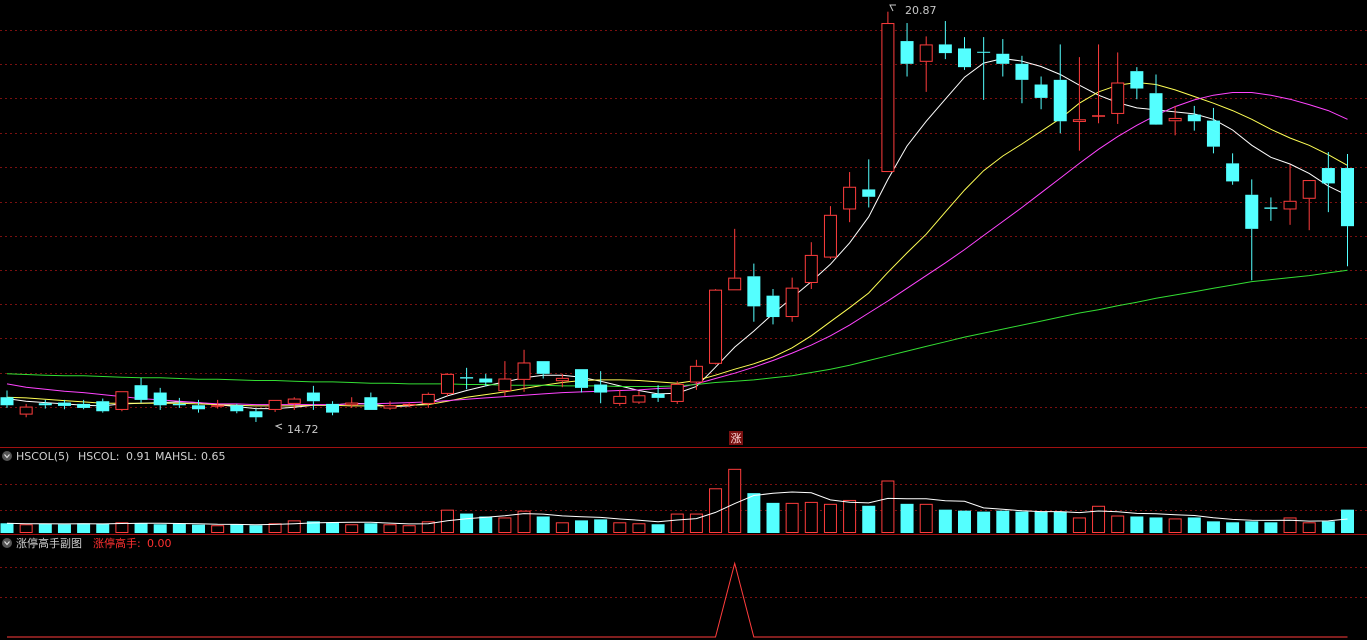 This screenshot has width=1367, height=640. I want to click on signal-panel-title: 涨停高手副图, so click(49, 543).